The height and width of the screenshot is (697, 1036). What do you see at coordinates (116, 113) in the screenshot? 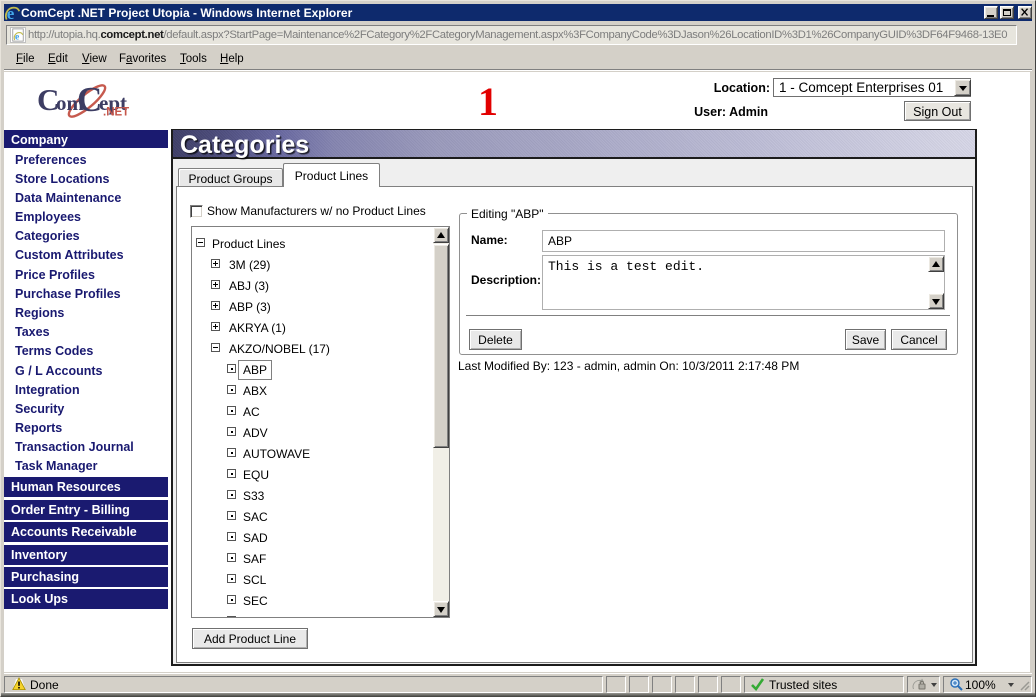
I see `svg-text: .NET` at bounding box center [116, 113].